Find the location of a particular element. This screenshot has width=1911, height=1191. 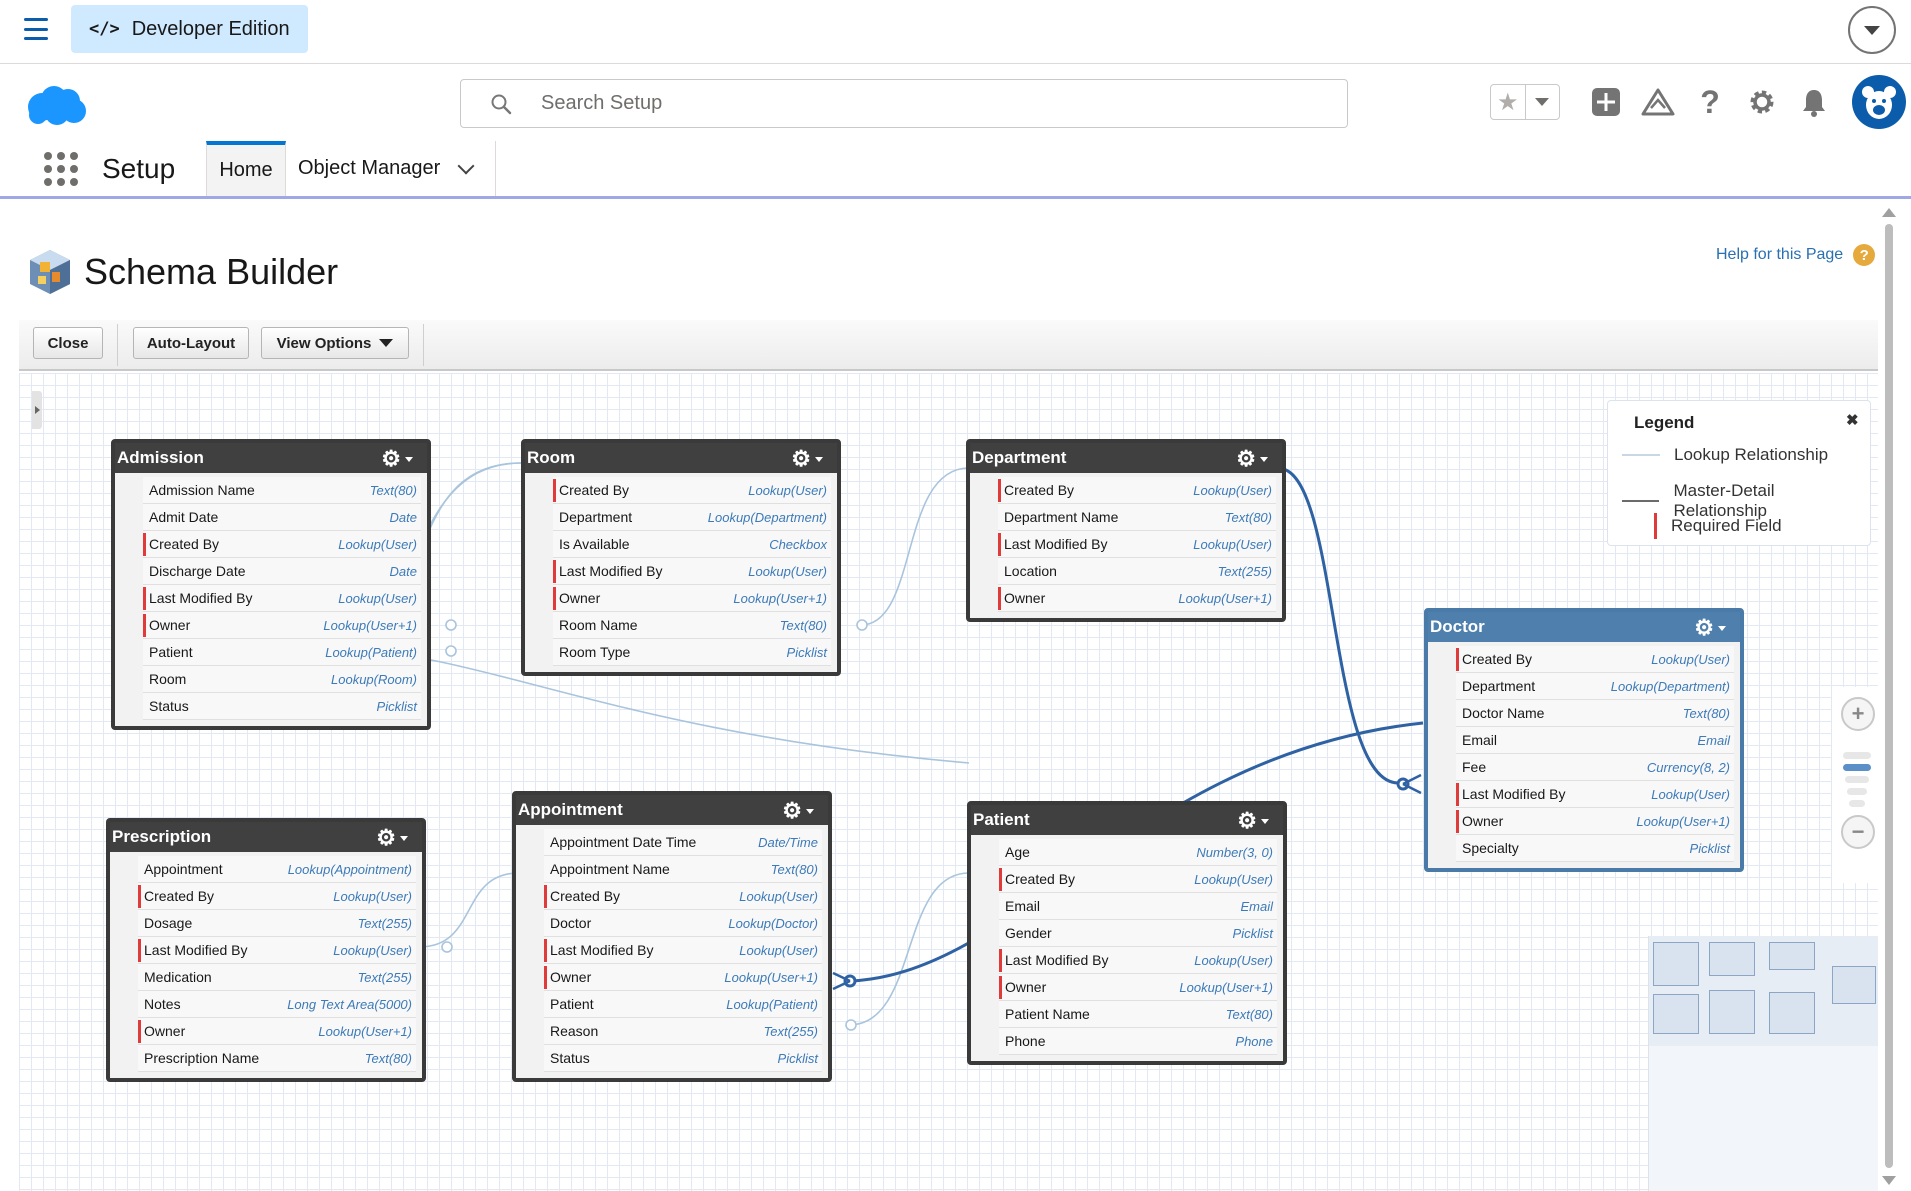

top-dropdown-button is located at coordinates (1872, 30).